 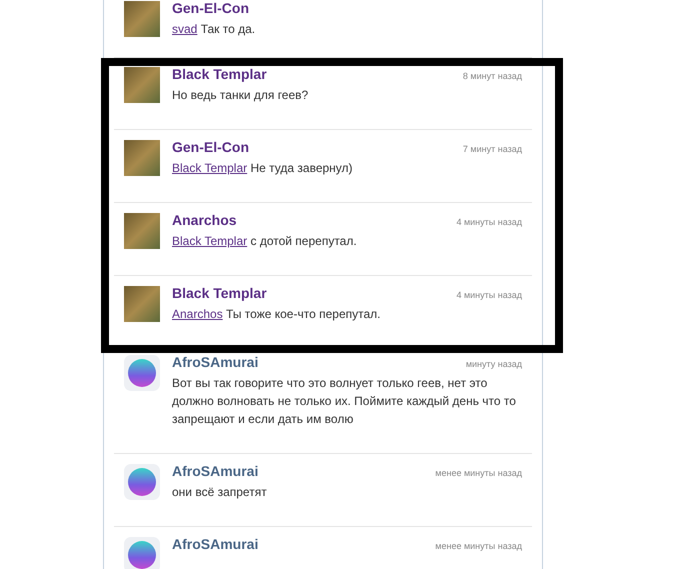 I want to click on comment-text: Так то да., so click(x=228, y=29).